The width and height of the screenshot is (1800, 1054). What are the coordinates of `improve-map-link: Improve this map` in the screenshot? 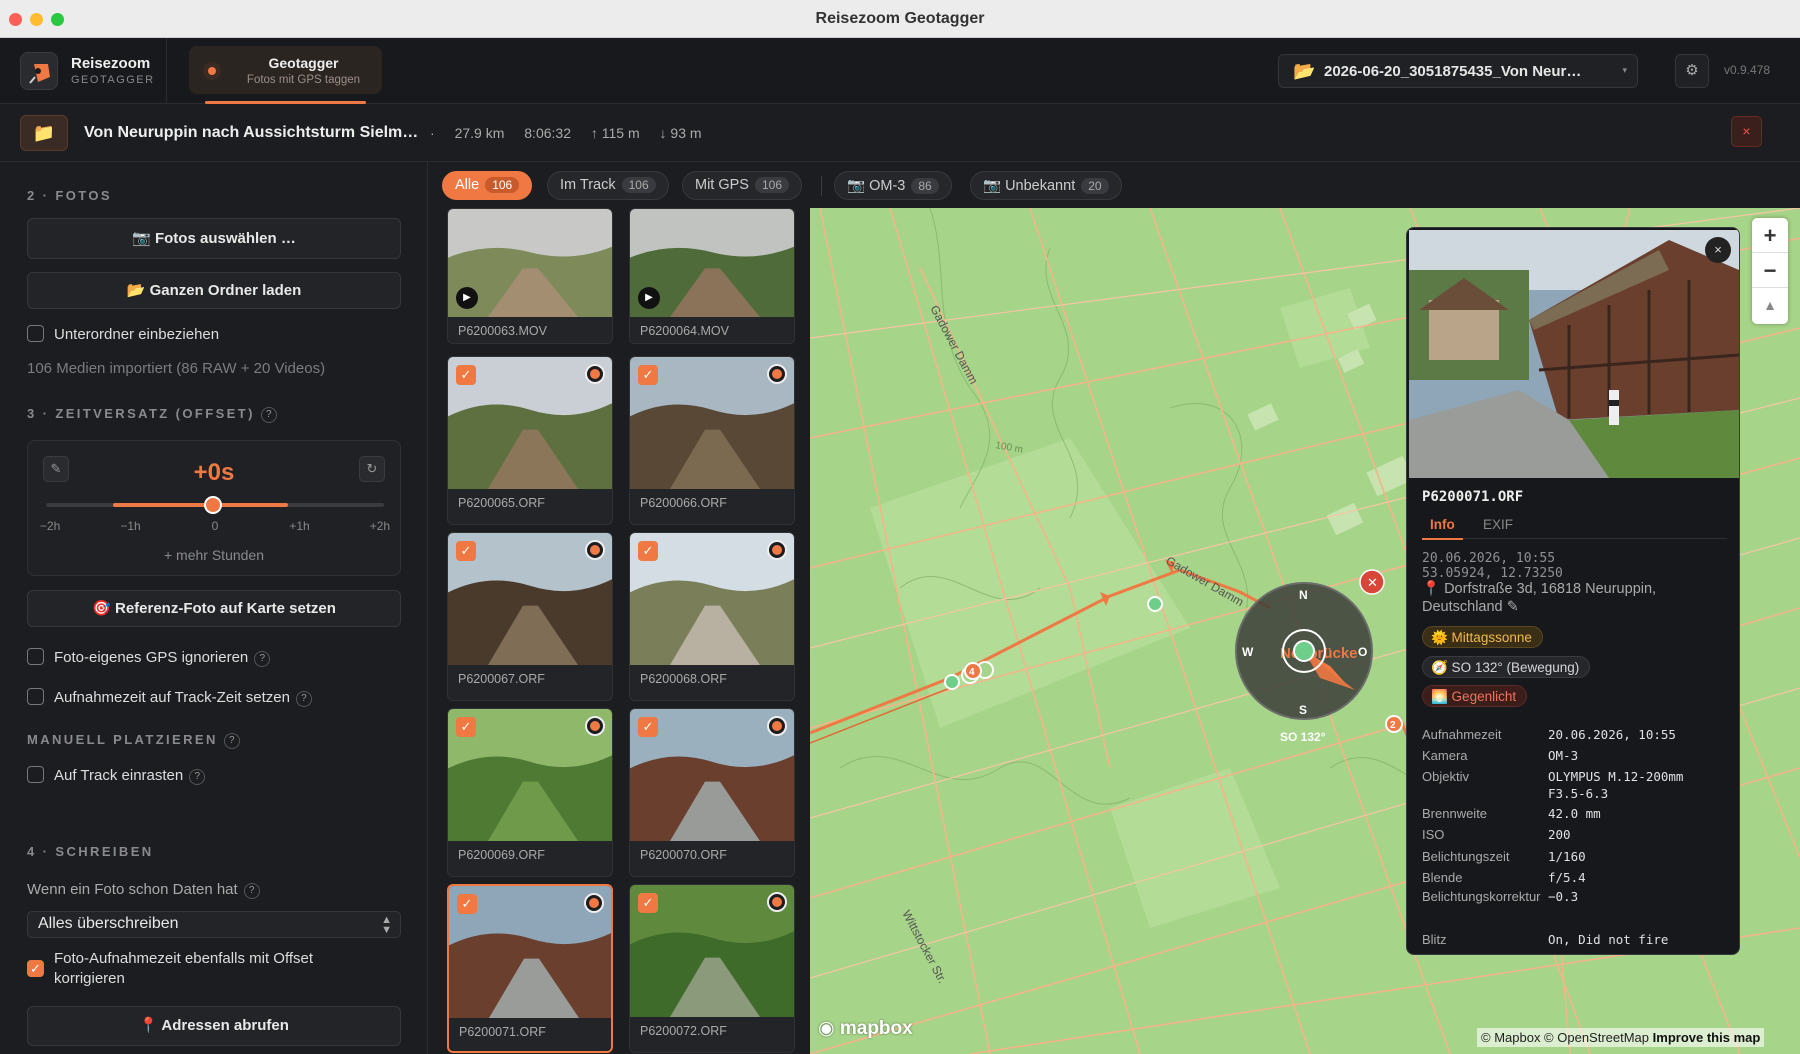 It's located at (1707, 1037).